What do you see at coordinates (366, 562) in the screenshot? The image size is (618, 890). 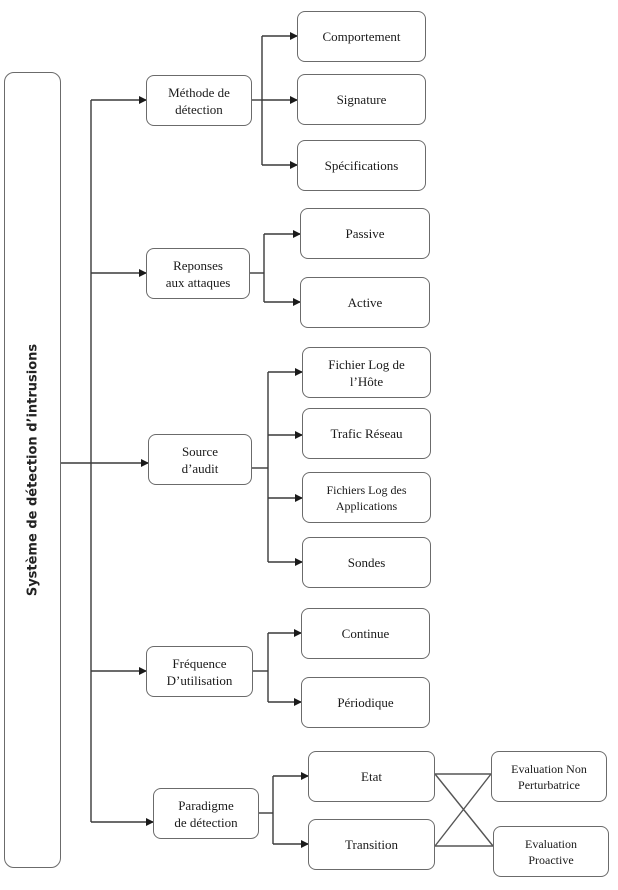 I see `leaf-probes: Sondes` at bounding box center [366, 562].